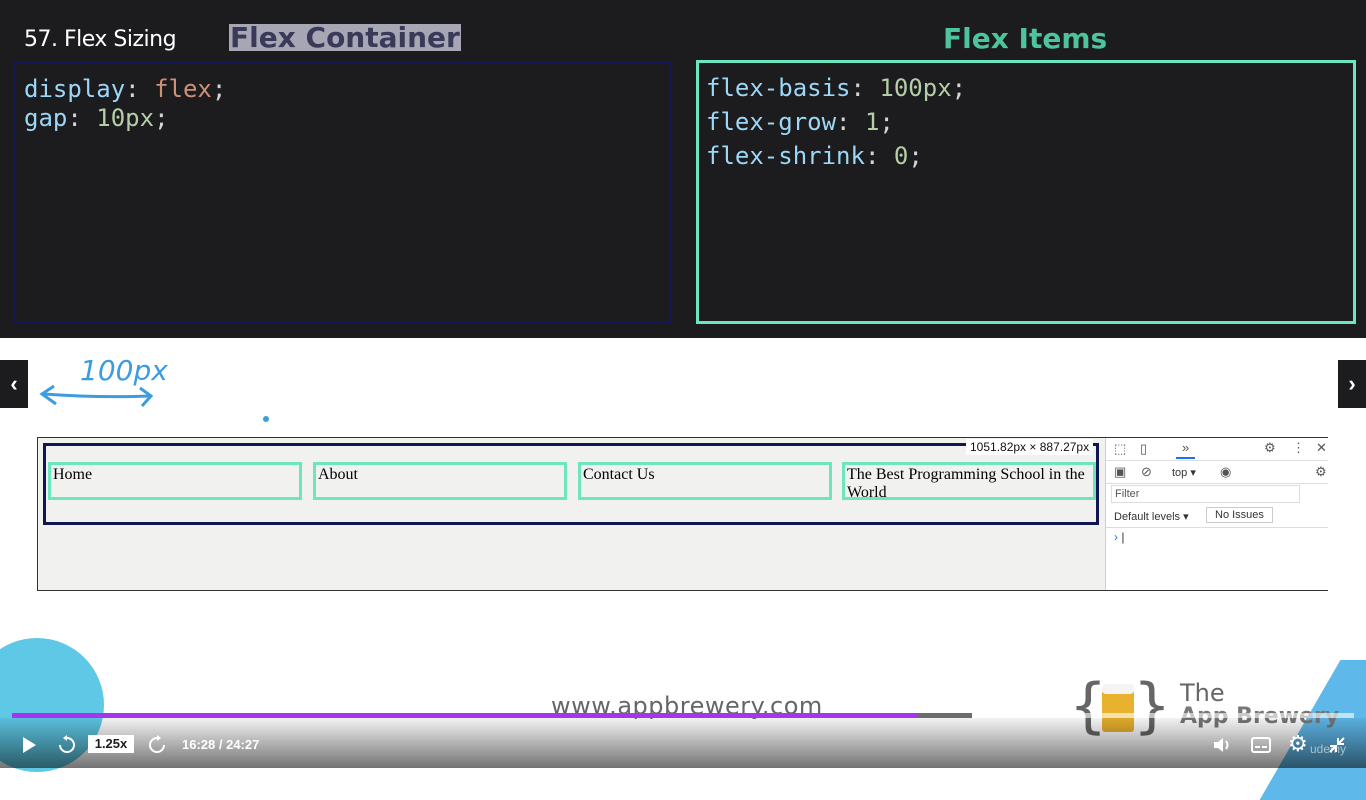 The width and height of the screenshot is (1366, 800). I want to click on prompt-chevron-icon: ›, so click(1116, 537).